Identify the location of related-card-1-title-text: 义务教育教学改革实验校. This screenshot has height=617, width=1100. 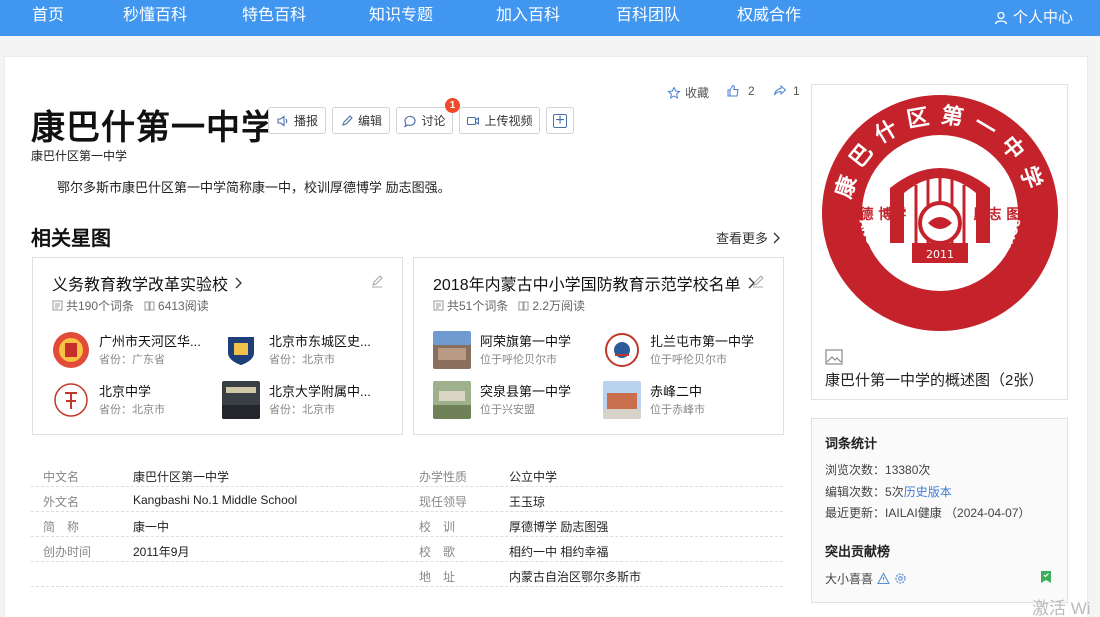
(140, 285).